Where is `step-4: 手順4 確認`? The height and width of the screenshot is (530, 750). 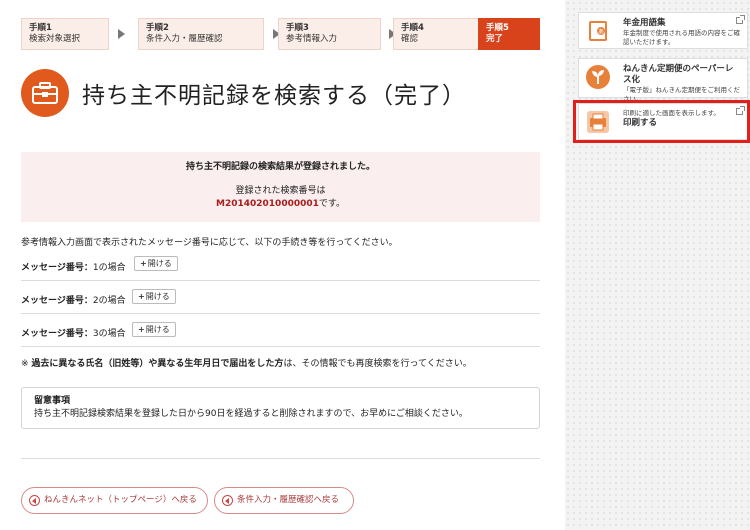
step-4: 手順4 確認 is located at coordinates (436, 34).